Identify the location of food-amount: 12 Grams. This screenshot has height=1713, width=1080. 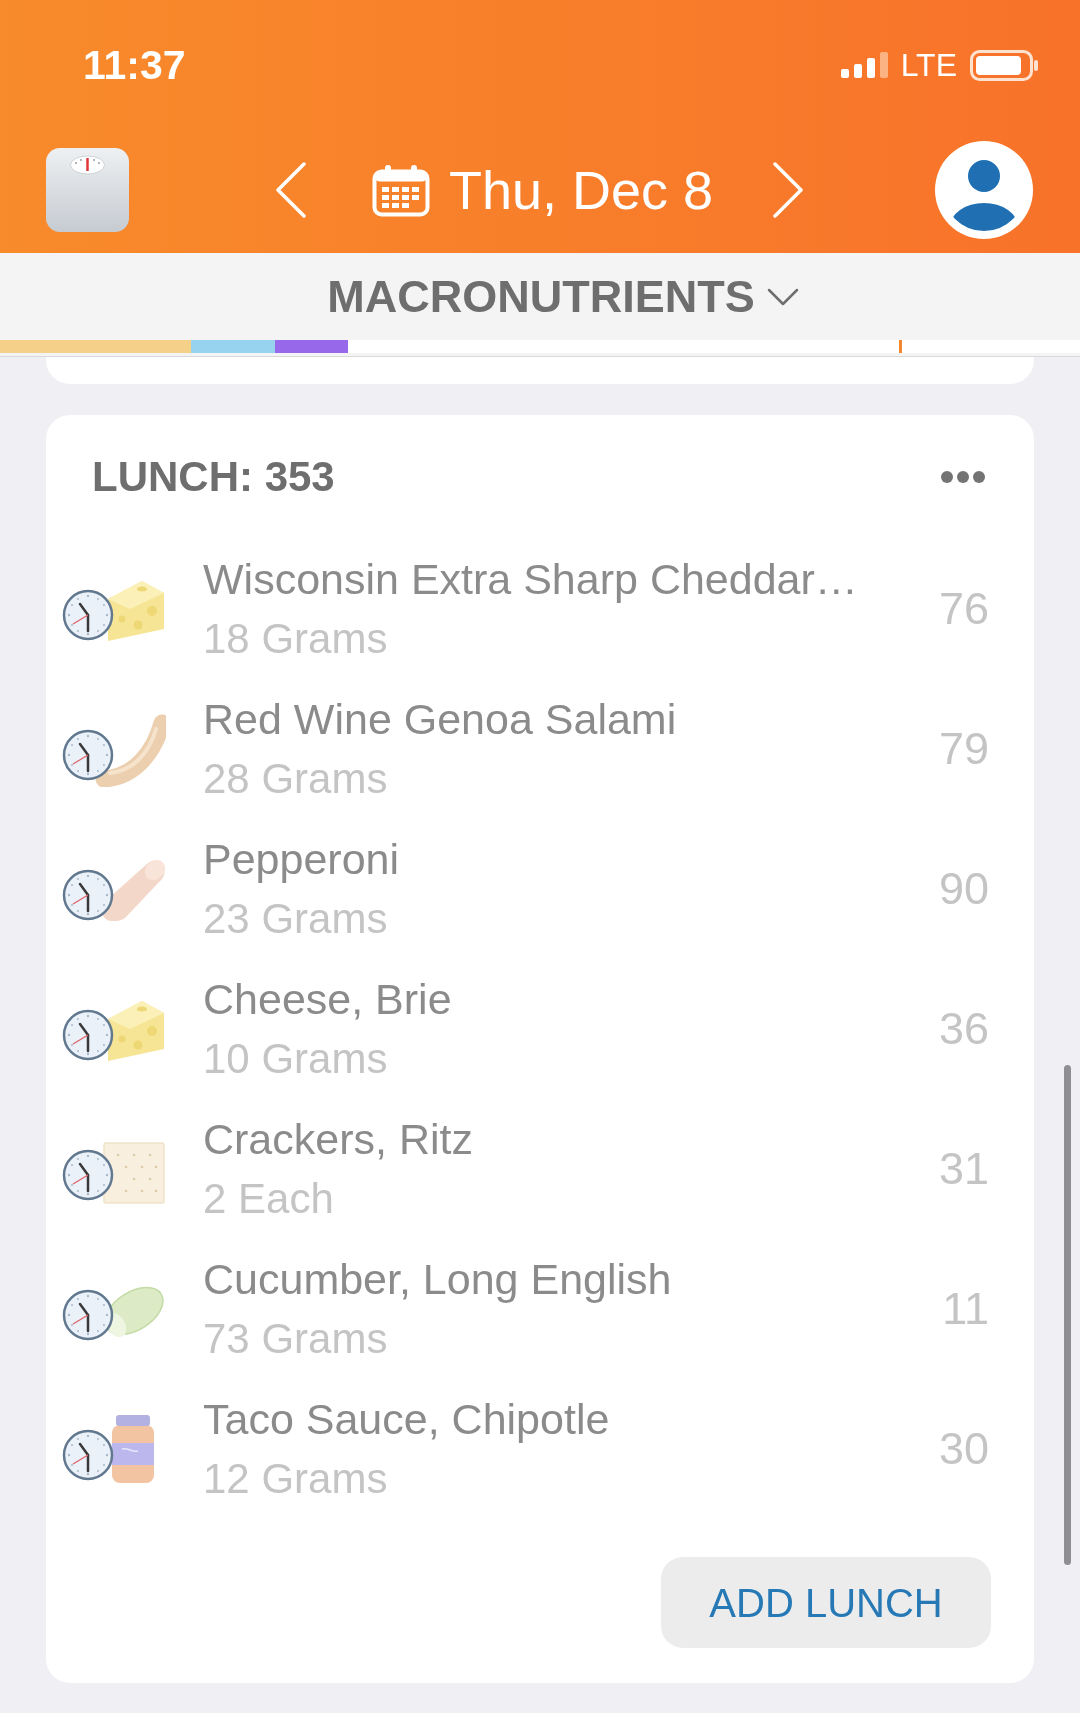
(295, 1479).